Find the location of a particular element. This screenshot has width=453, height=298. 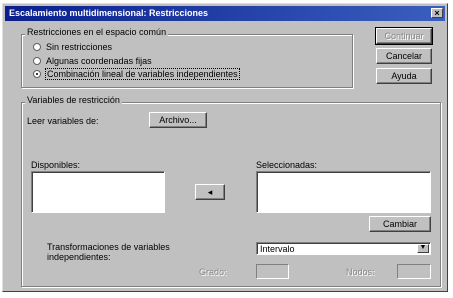

knots-label: Nodos: is located at coordinates (360, 272).